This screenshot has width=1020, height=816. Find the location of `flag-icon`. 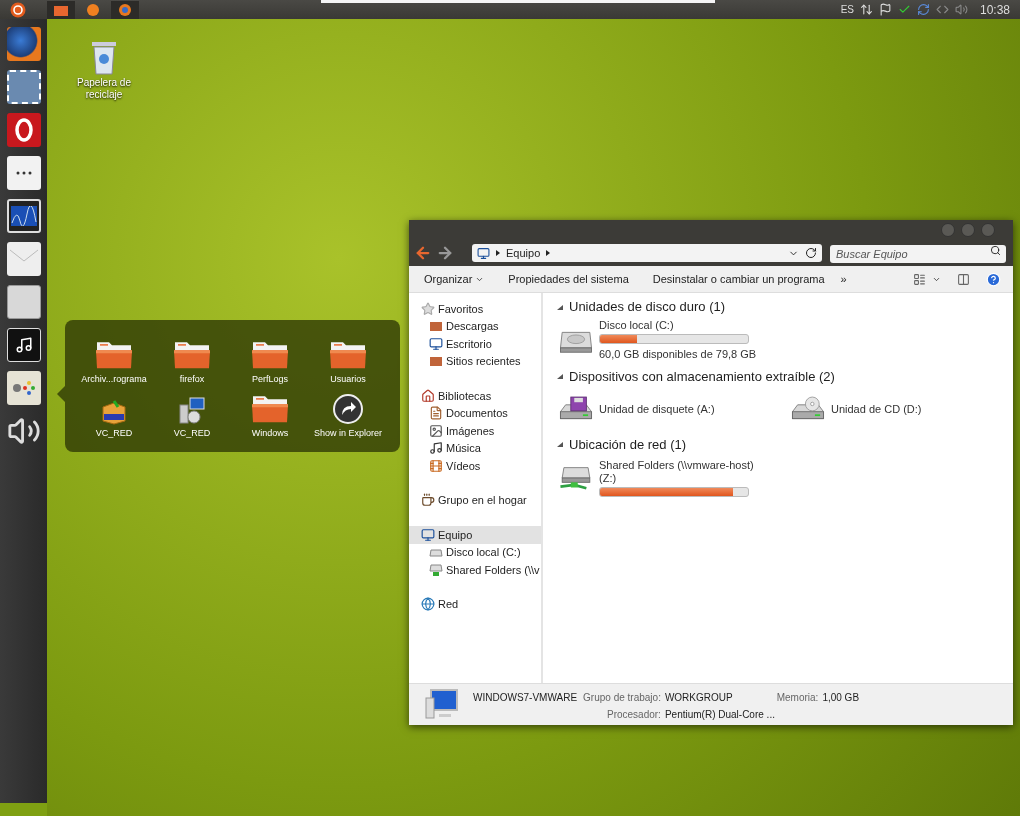

flag-icon is located at coordinates (885, 9).